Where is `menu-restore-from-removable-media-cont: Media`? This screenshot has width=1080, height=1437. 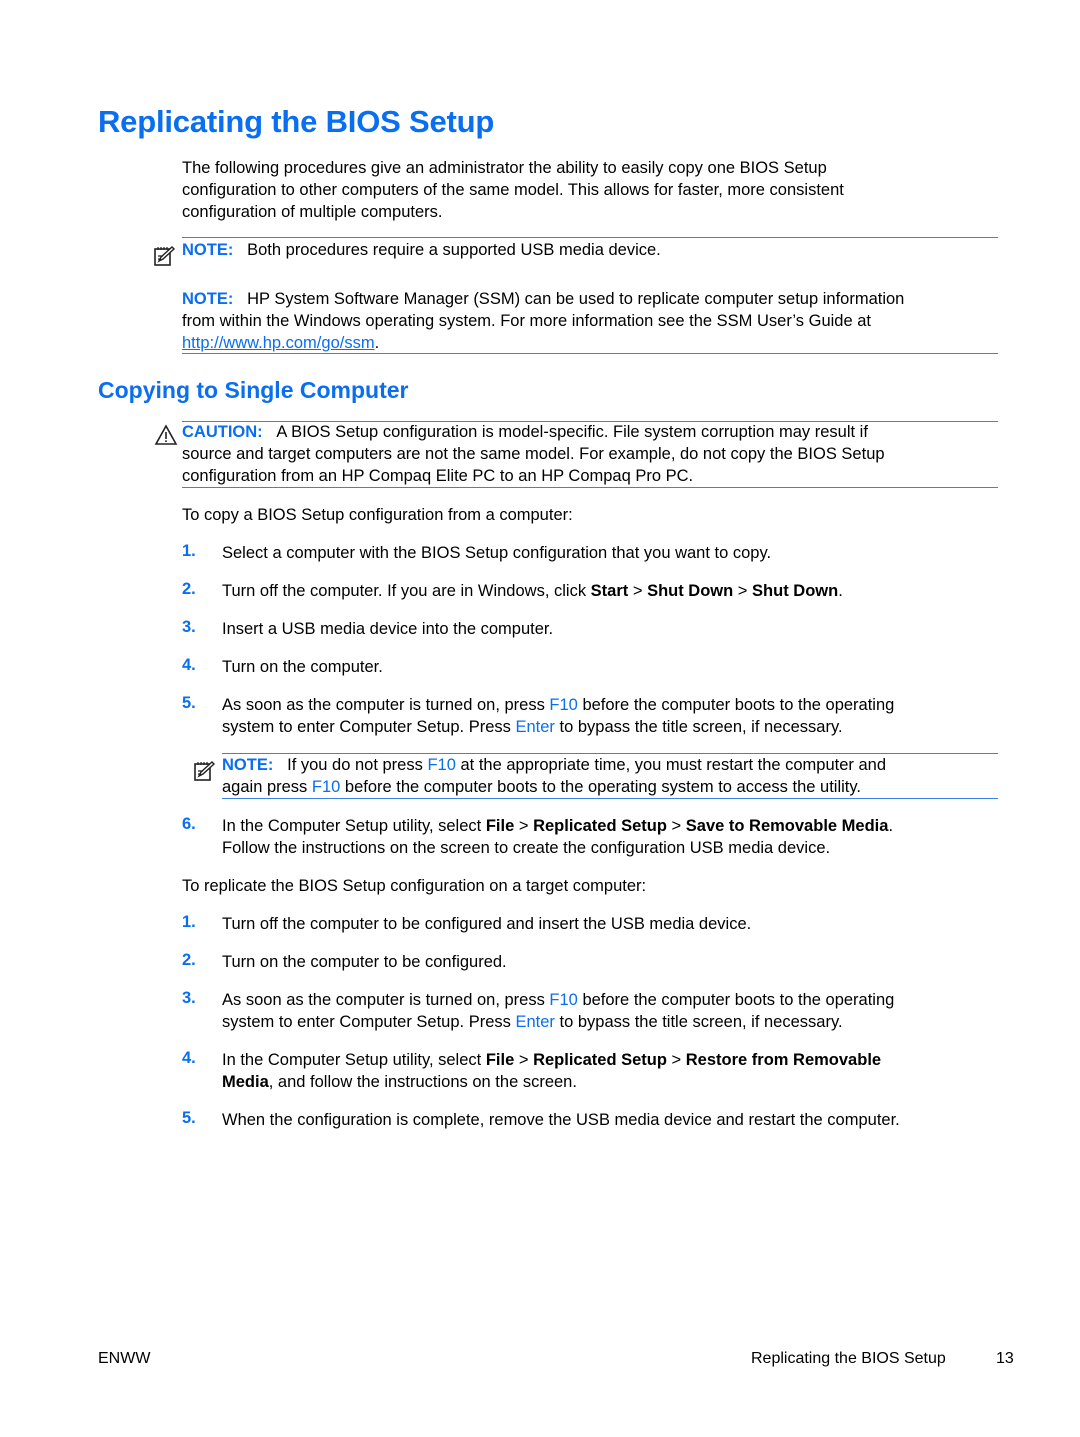 menu-restore-from-removable-media-cont: Media is located at coordinates (245, 1082).